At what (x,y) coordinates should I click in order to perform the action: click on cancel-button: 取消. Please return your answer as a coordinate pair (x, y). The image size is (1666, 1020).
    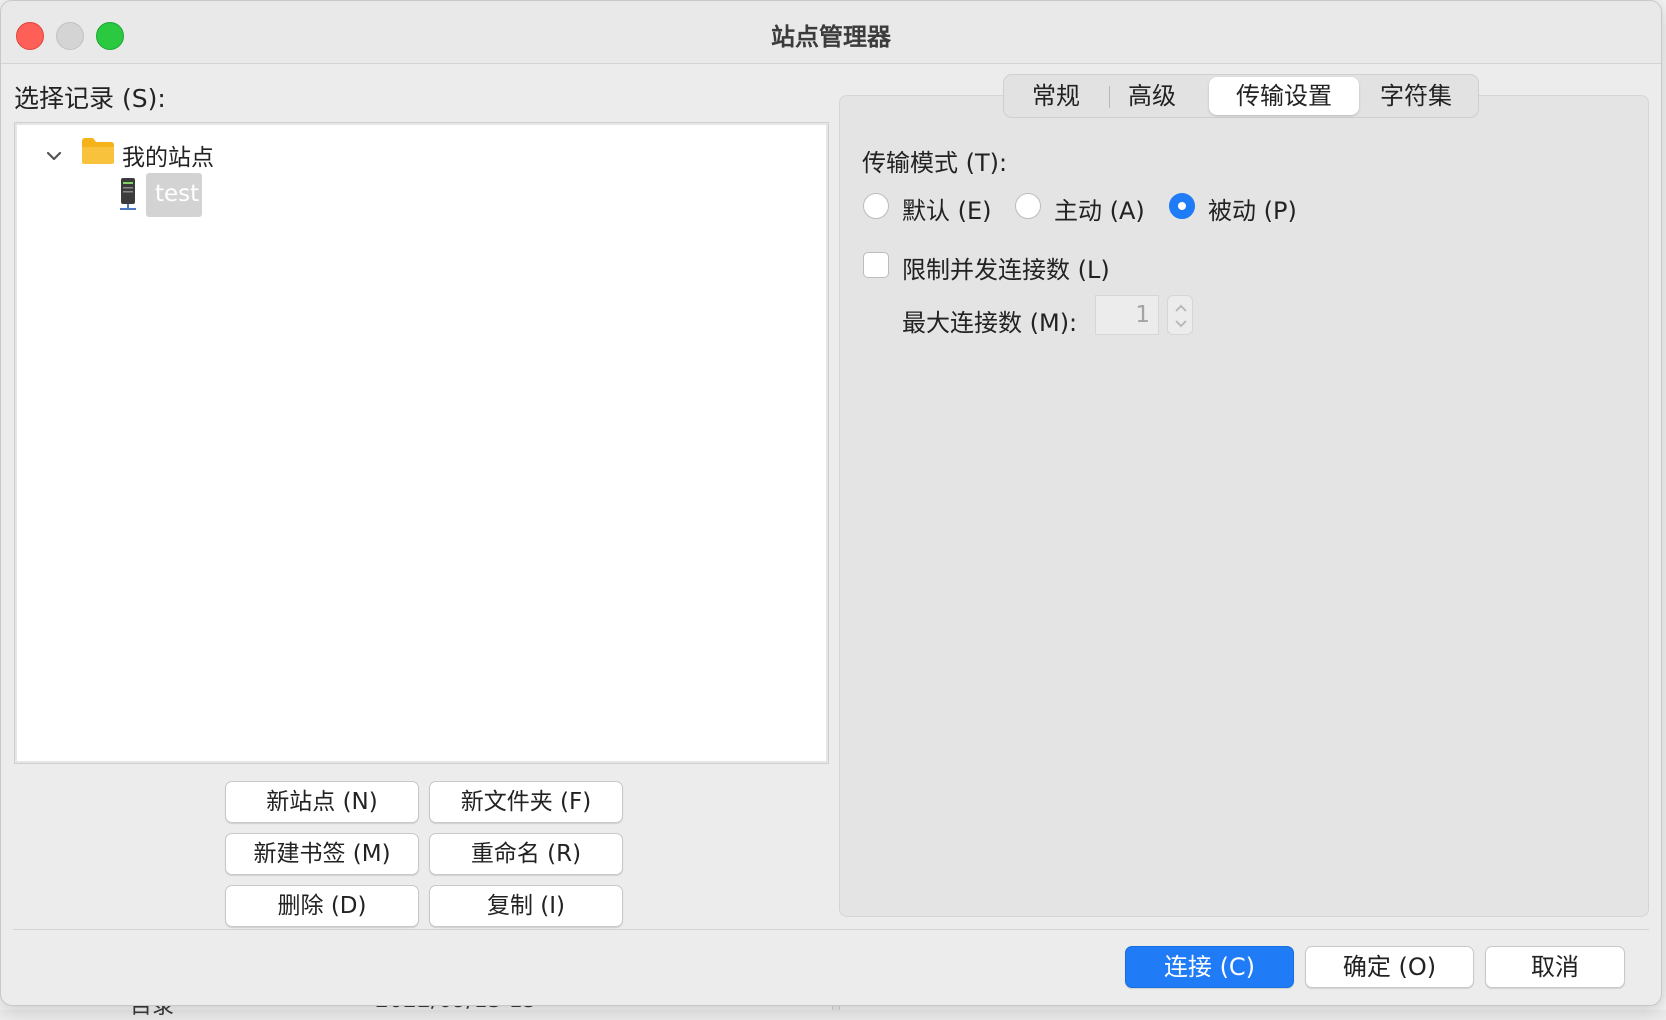
    Looking at the image, I should click on (1555, 967).